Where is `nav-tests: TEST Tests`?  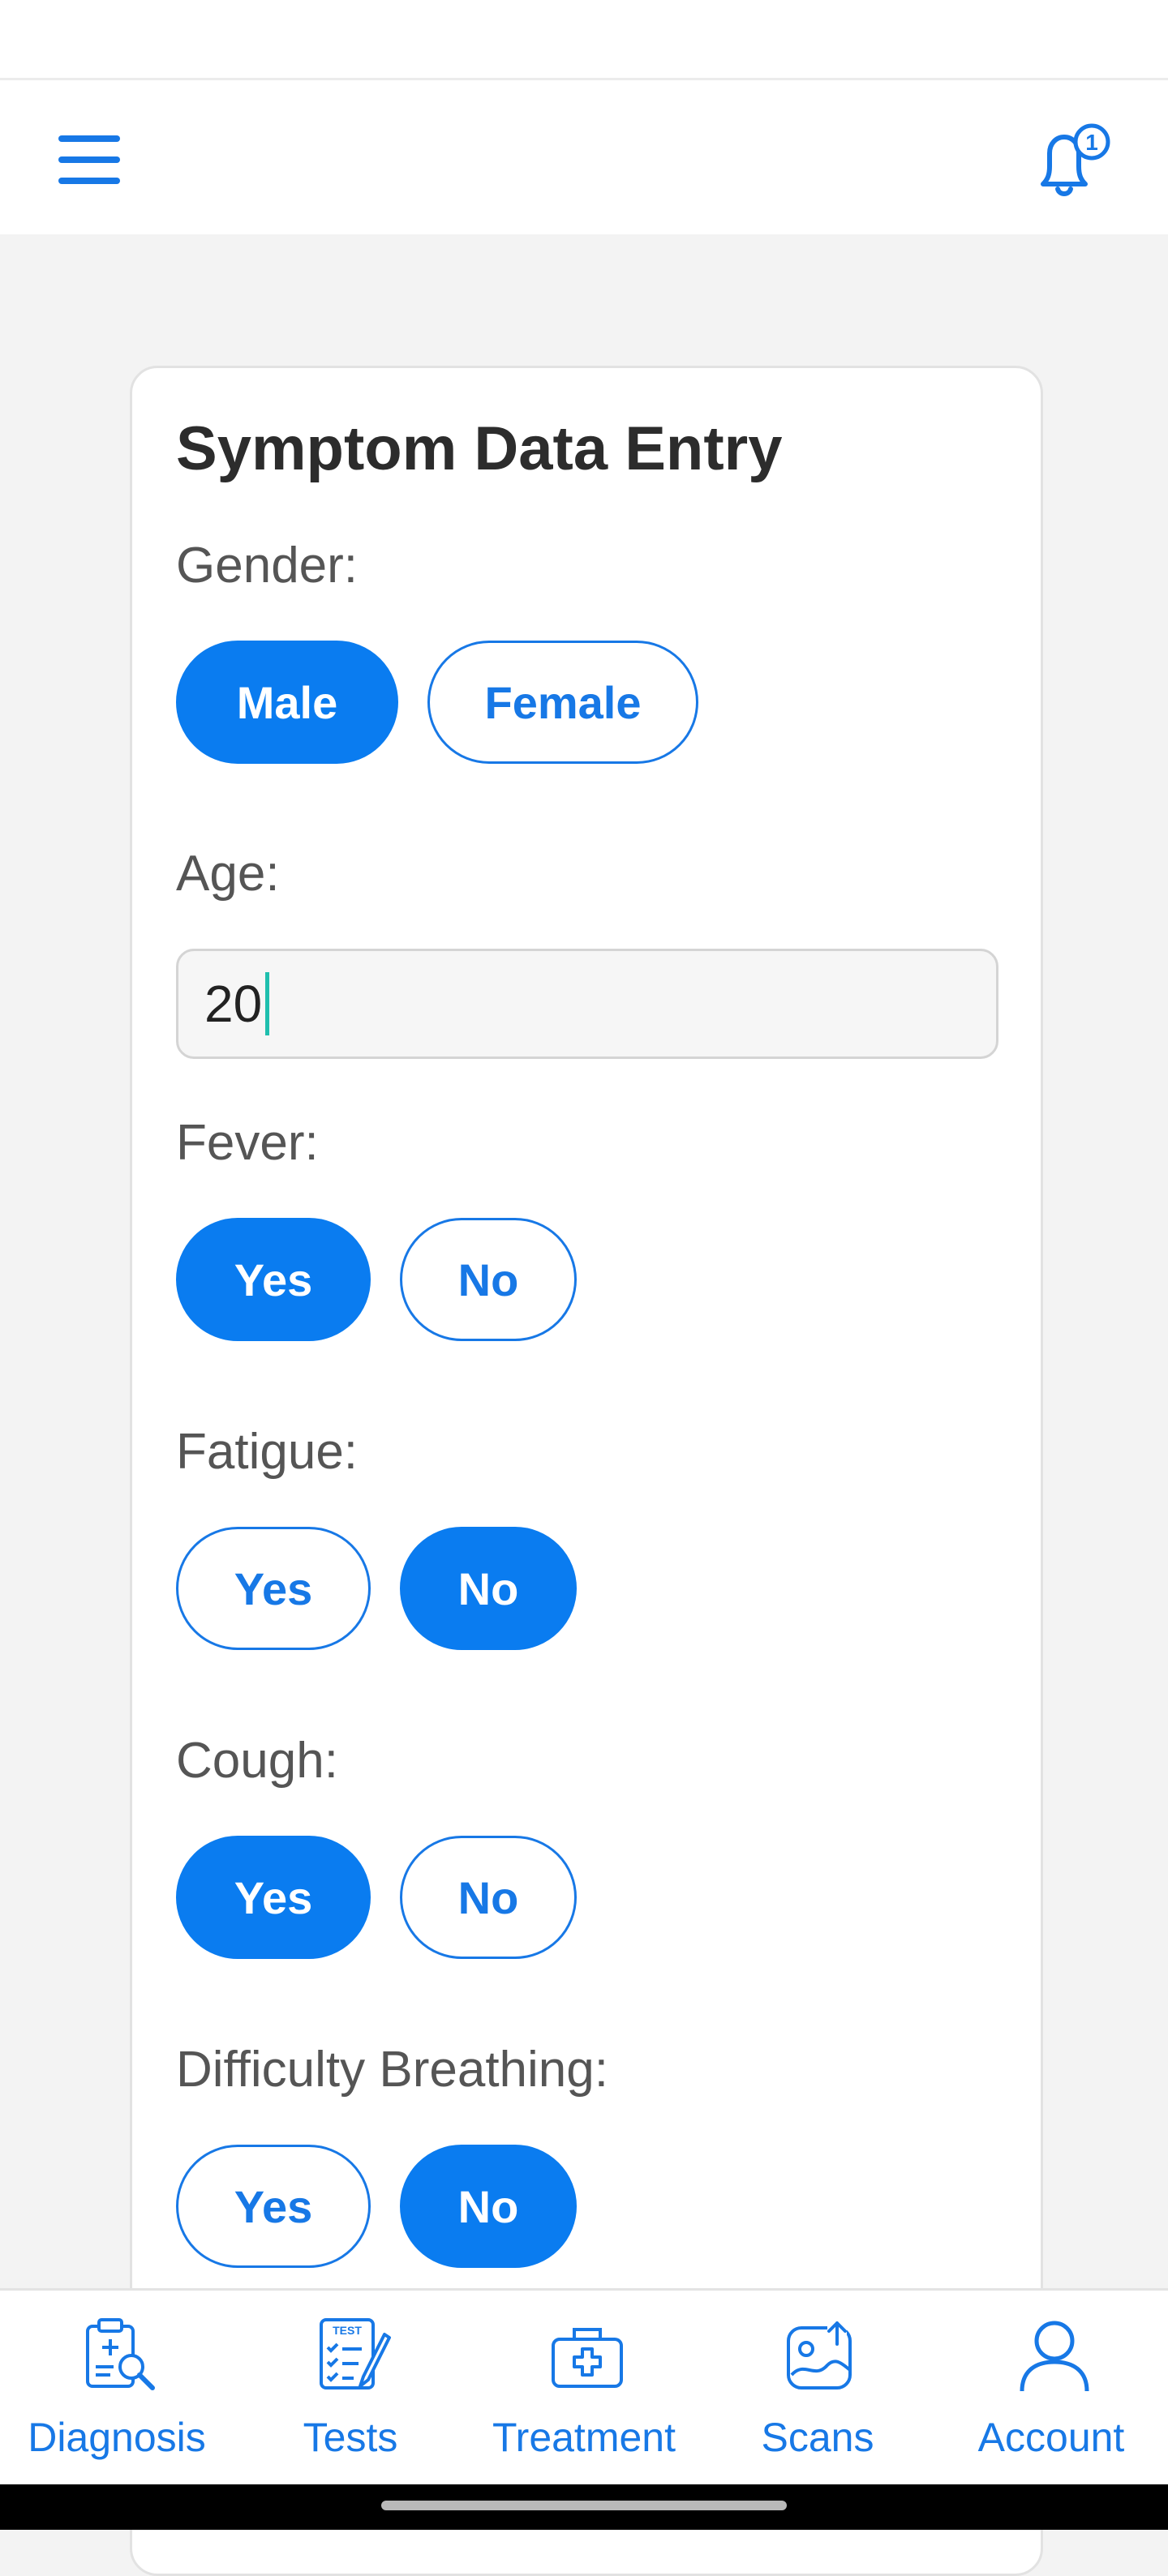 nav-tests: TEST Tests is located at coordinates (350, 2389).